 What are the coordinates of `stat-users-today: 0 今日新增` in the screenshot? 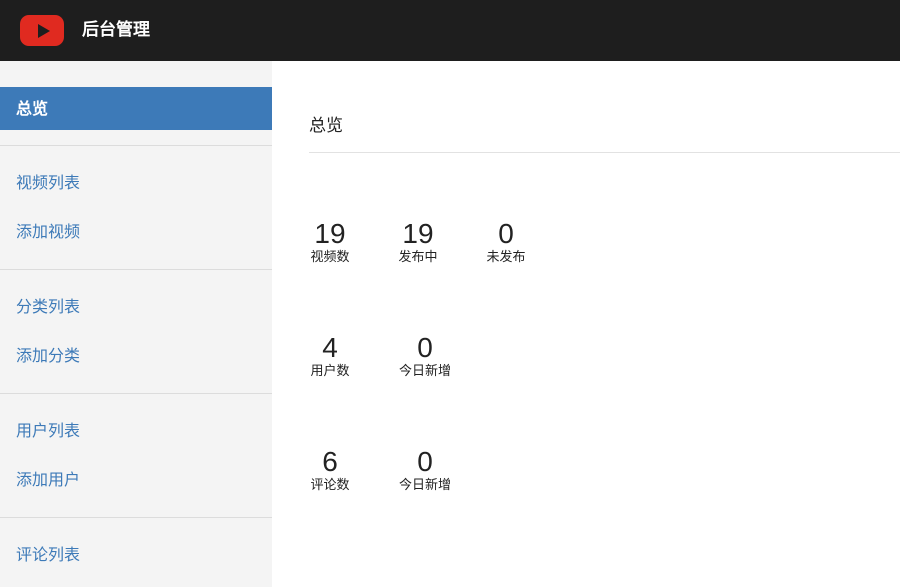 It's located at (425, 356).